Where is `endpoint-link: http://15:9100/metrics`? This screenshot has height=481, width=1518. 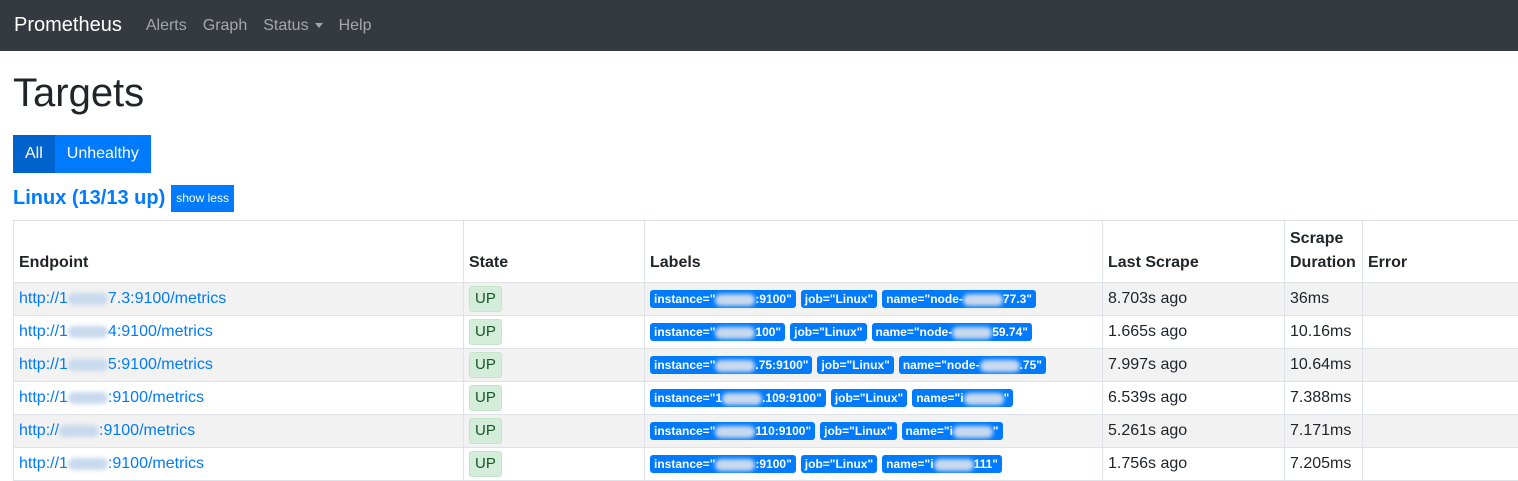 endpoint-link: http://15:9100/metrics is located at coordinates (116, 364).